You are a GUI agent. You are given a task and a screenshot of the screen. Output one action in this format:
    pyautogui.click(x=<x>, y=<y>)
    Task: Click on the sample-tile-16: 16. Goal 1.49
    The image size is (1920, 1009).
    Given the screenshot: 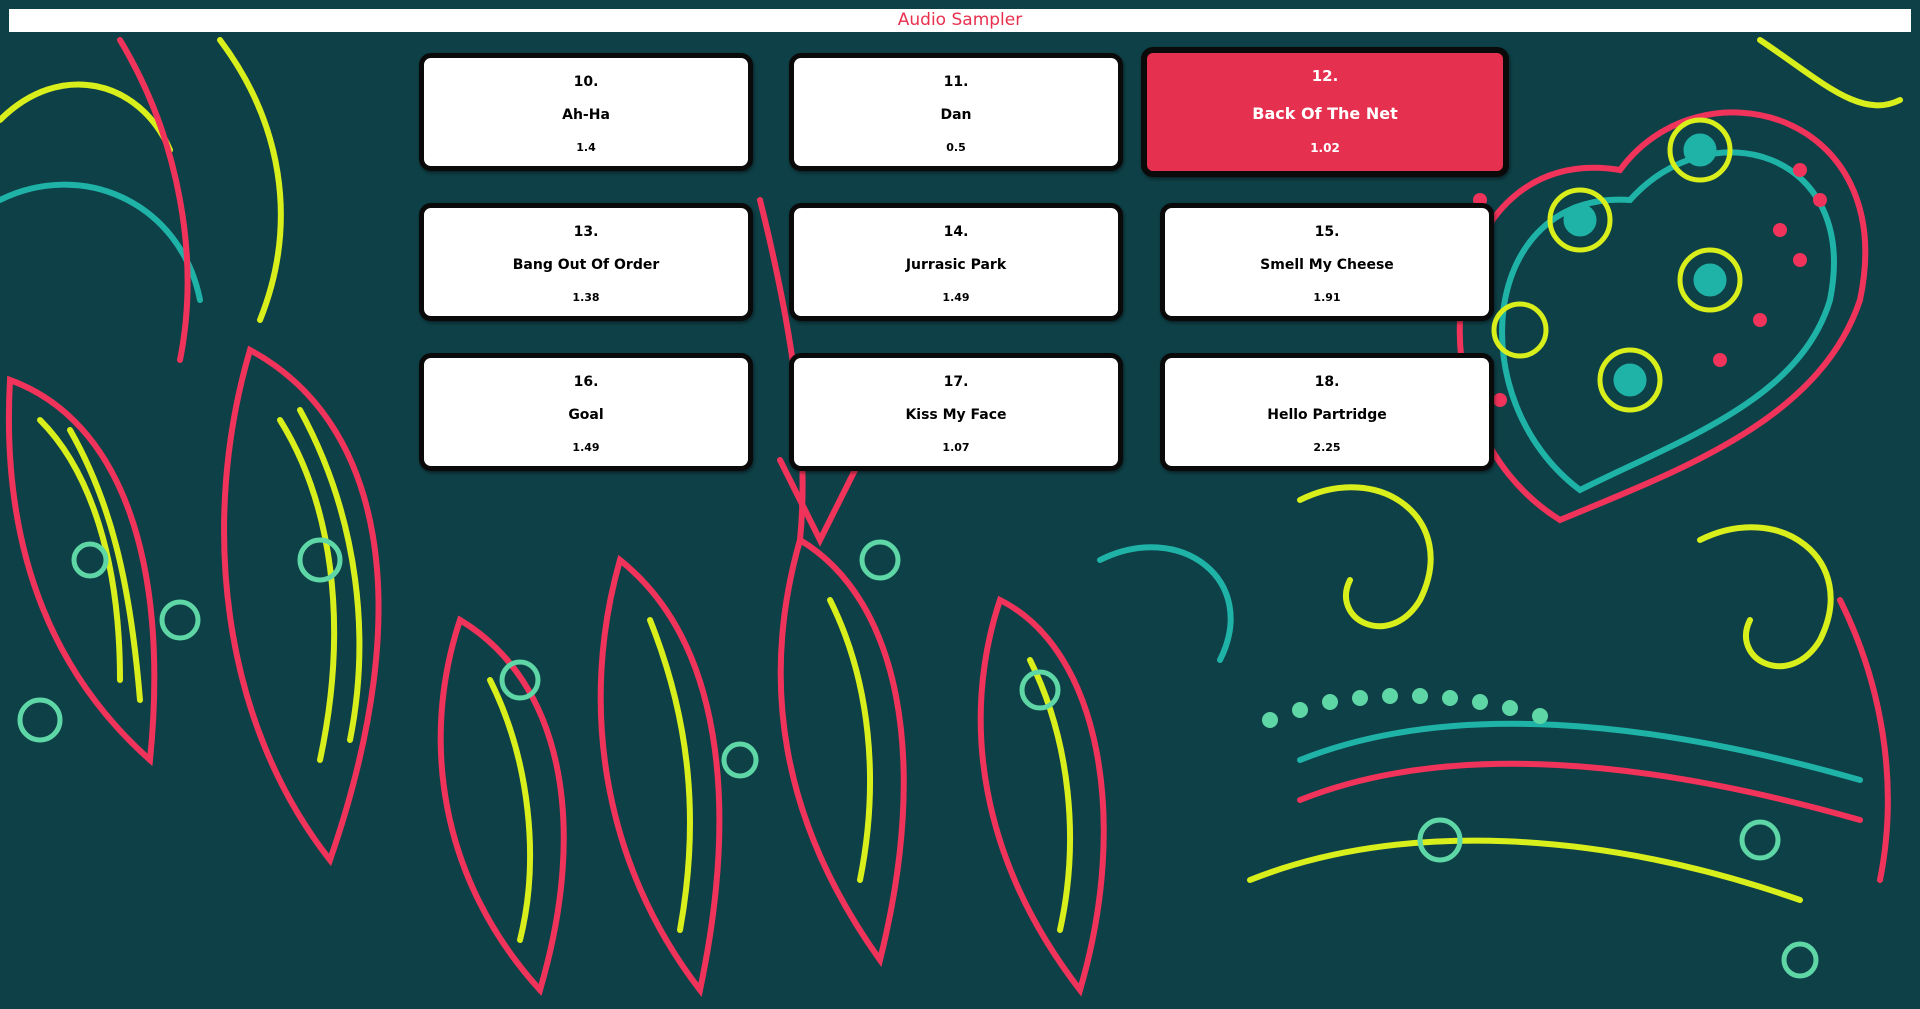 What is the action you would take?
    pyautogui.click(x=586, y=412)
    